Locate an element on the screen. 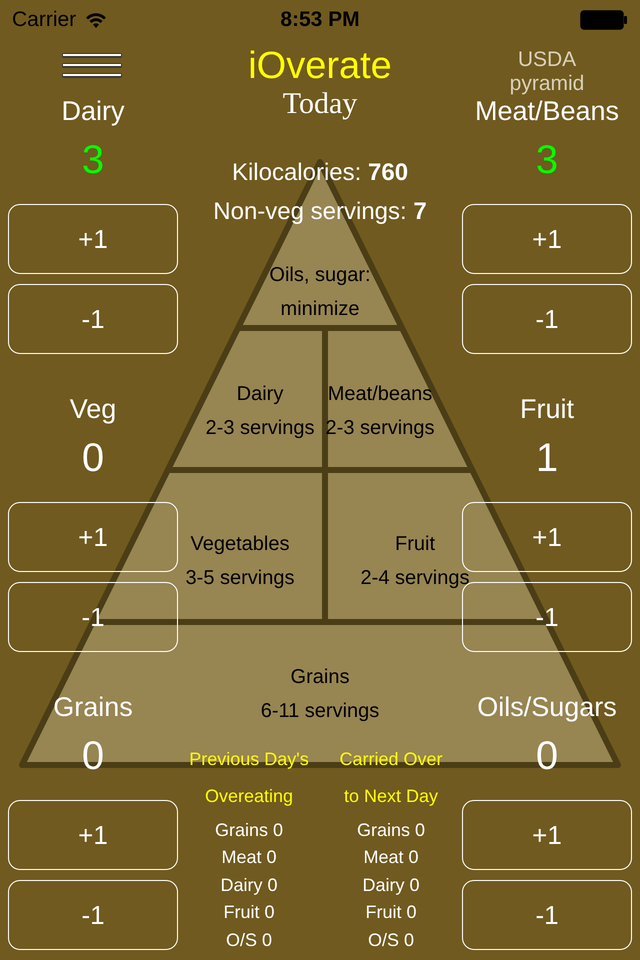 The width and height of the screenshot is (640, 960). tier-servings: minimize is located at coordinates (320, 309).